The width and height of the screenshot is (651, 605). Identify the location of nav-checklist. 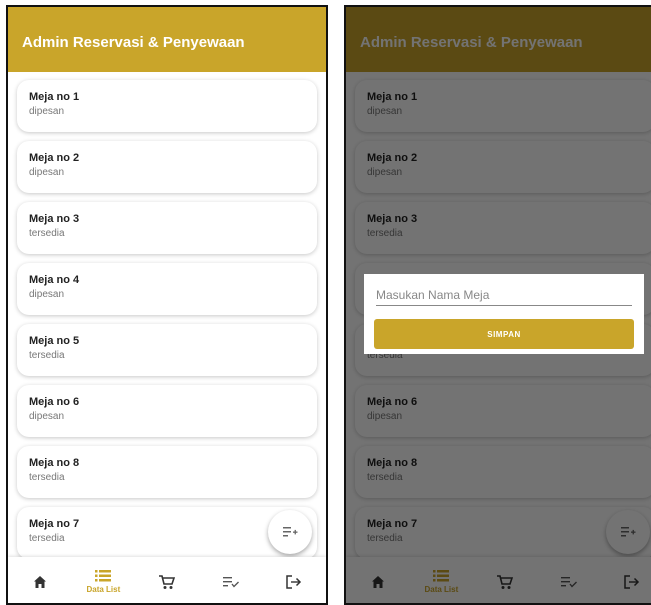
(231, 582).